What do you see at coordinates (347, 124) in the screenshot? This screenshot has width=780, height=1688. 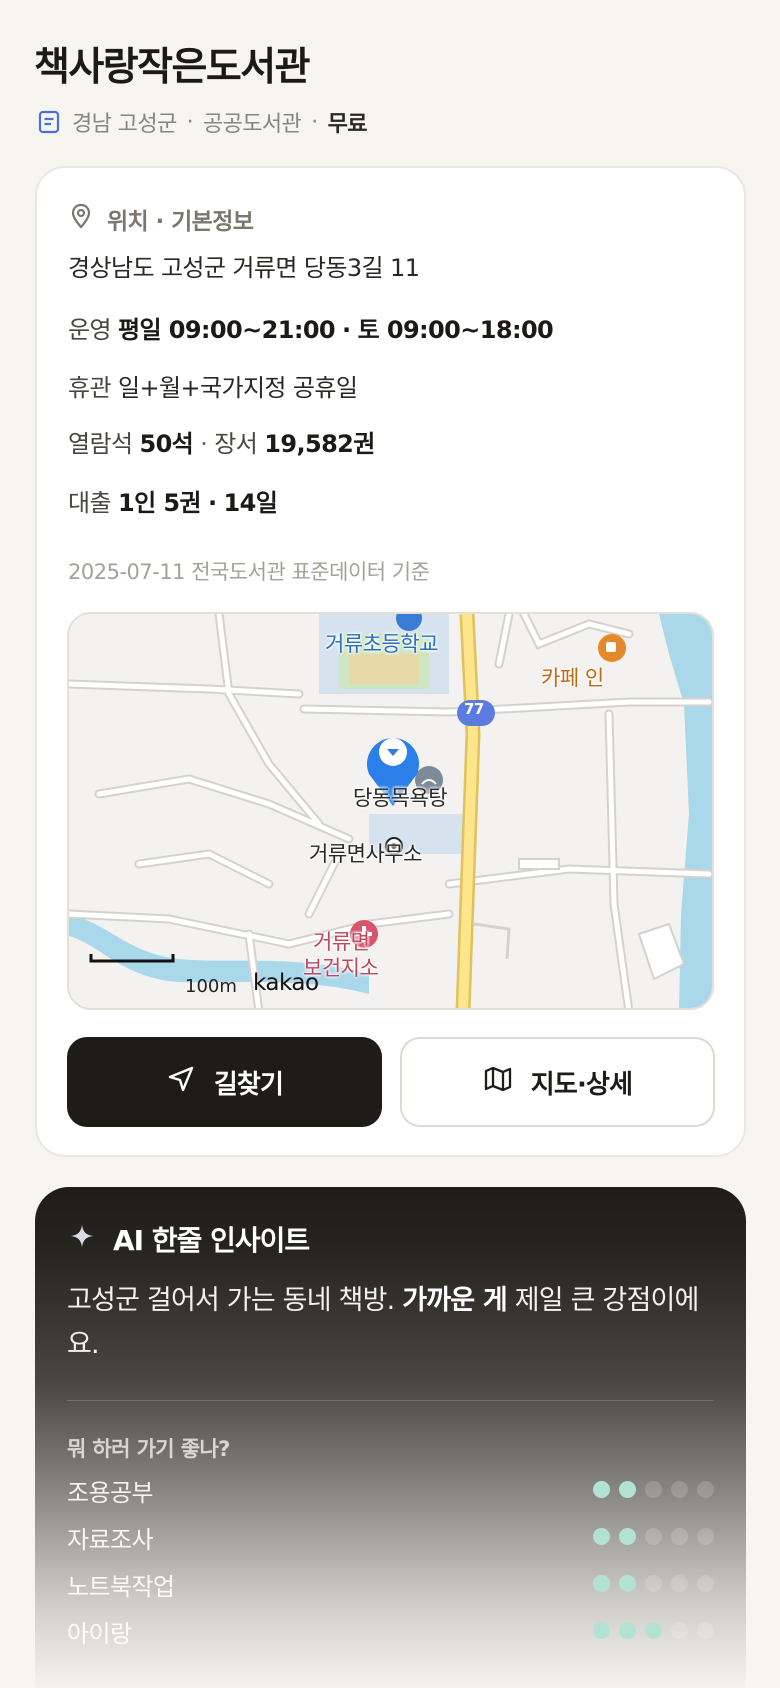 I see `fee-text: 무료` at bounding box center [347, 124].